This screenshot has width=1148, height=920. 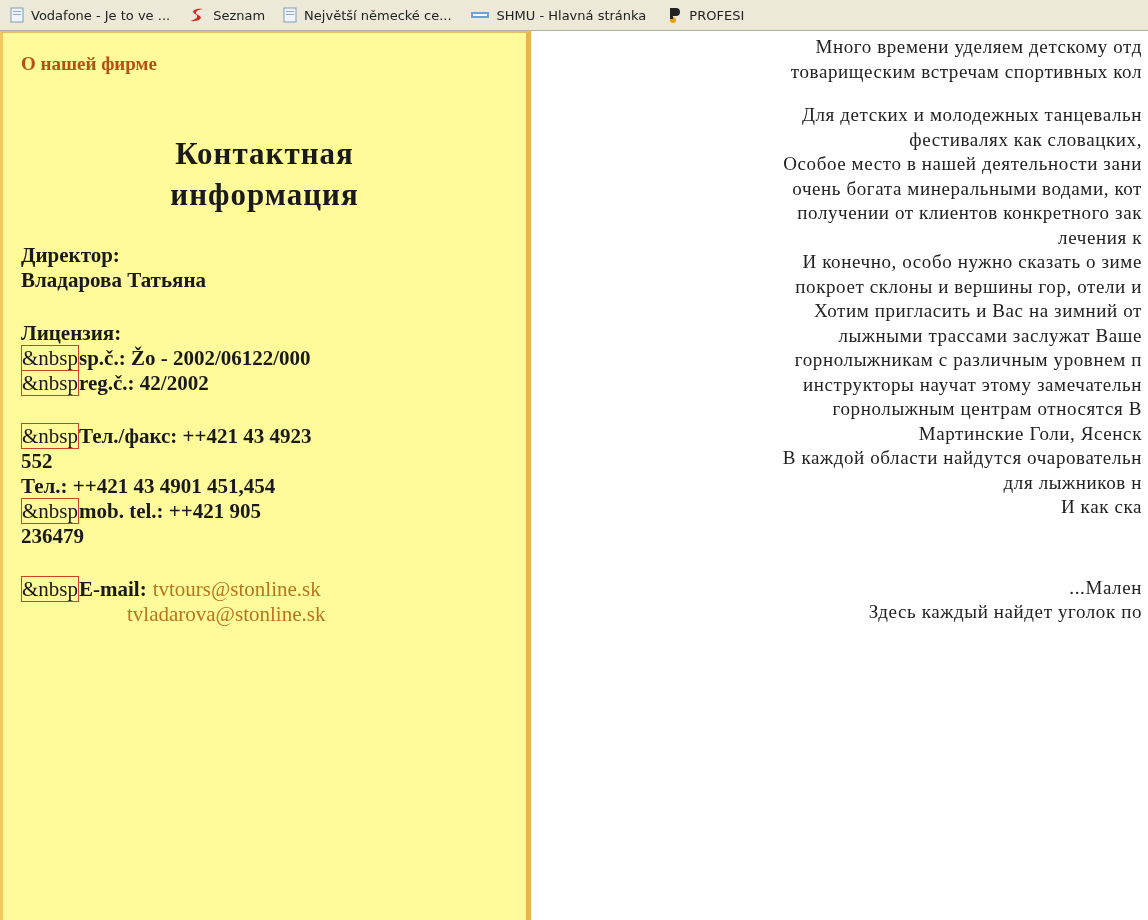 What do you see at coordinates (704, 15) in the screenshot?
I see `bookmark-link: PROFESI` at bounding box center [704, 15].